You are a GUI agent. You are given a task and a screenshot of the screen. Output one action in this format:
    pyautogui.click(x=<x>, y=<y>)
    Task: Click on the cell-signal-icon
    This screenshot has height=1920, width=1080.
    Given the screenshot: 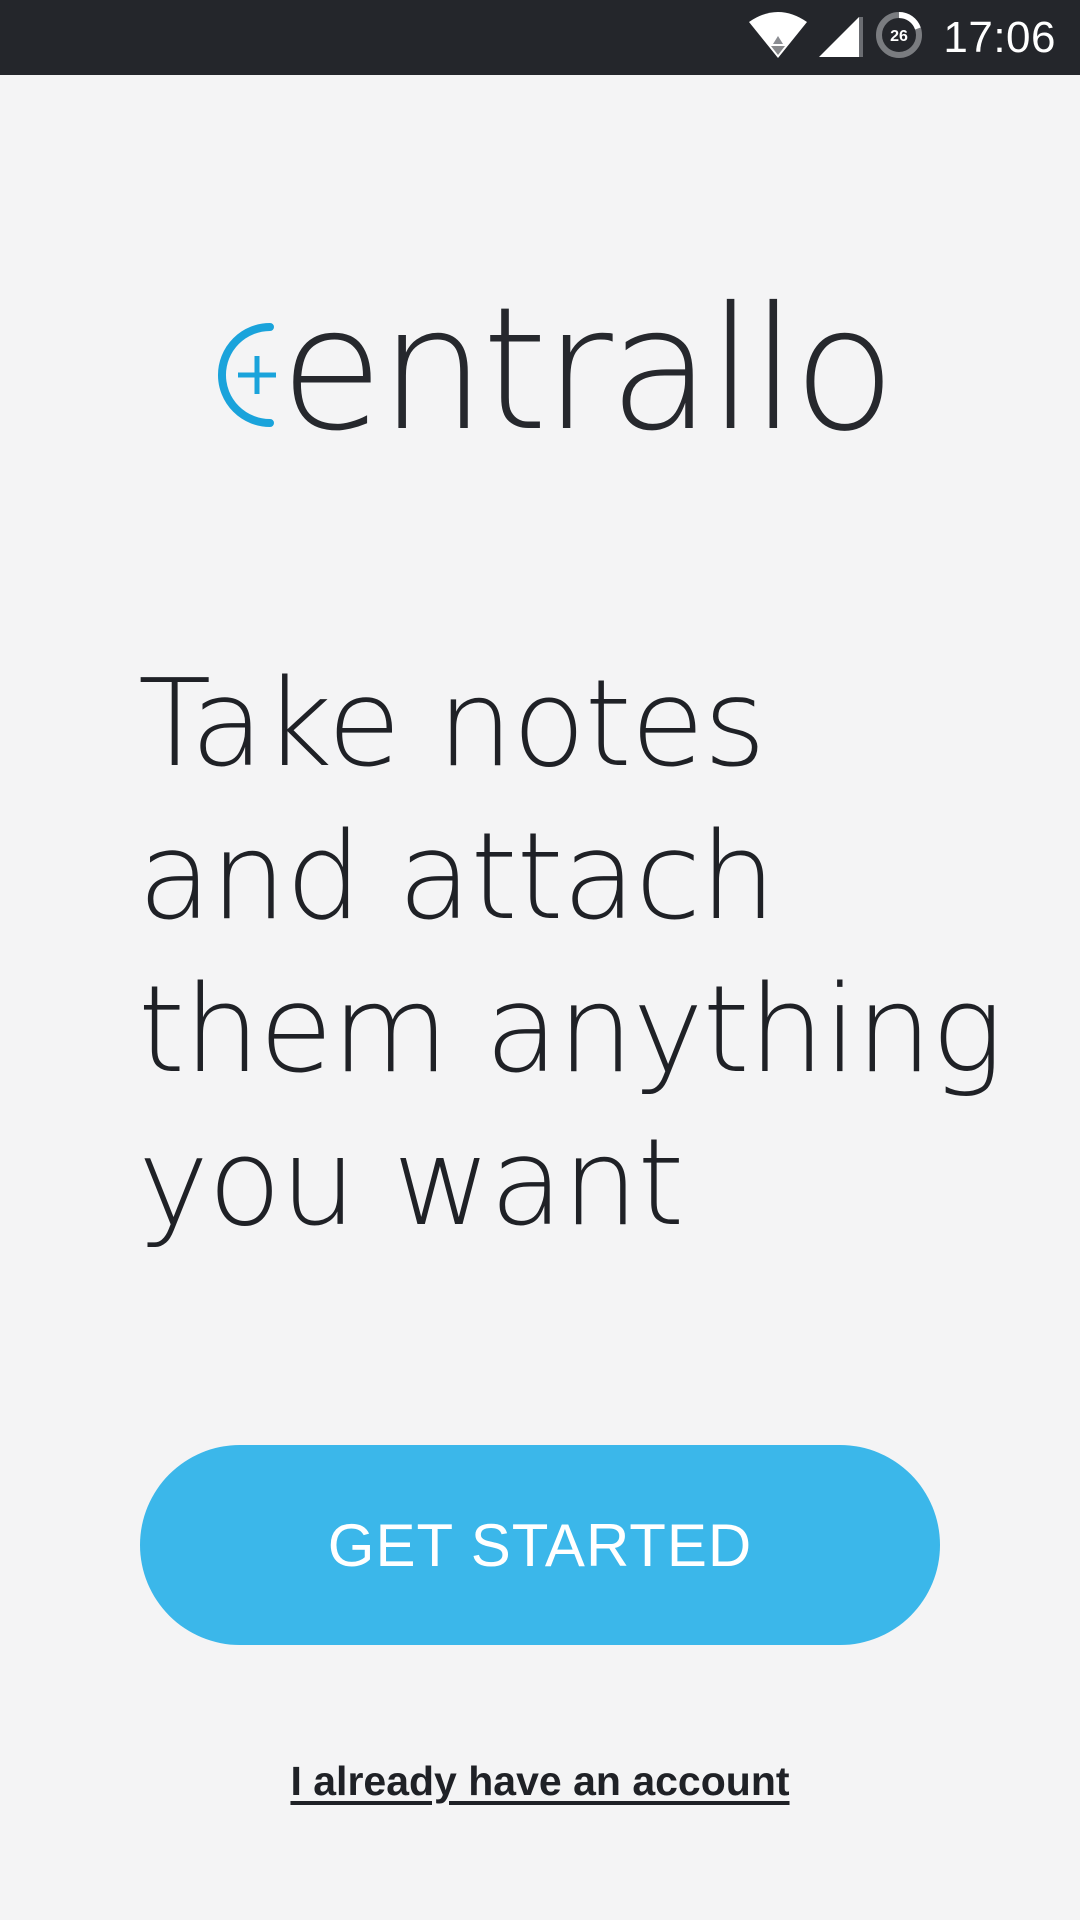 What is the action you would take?
    pyautogui.click(x=841, y=37)
    